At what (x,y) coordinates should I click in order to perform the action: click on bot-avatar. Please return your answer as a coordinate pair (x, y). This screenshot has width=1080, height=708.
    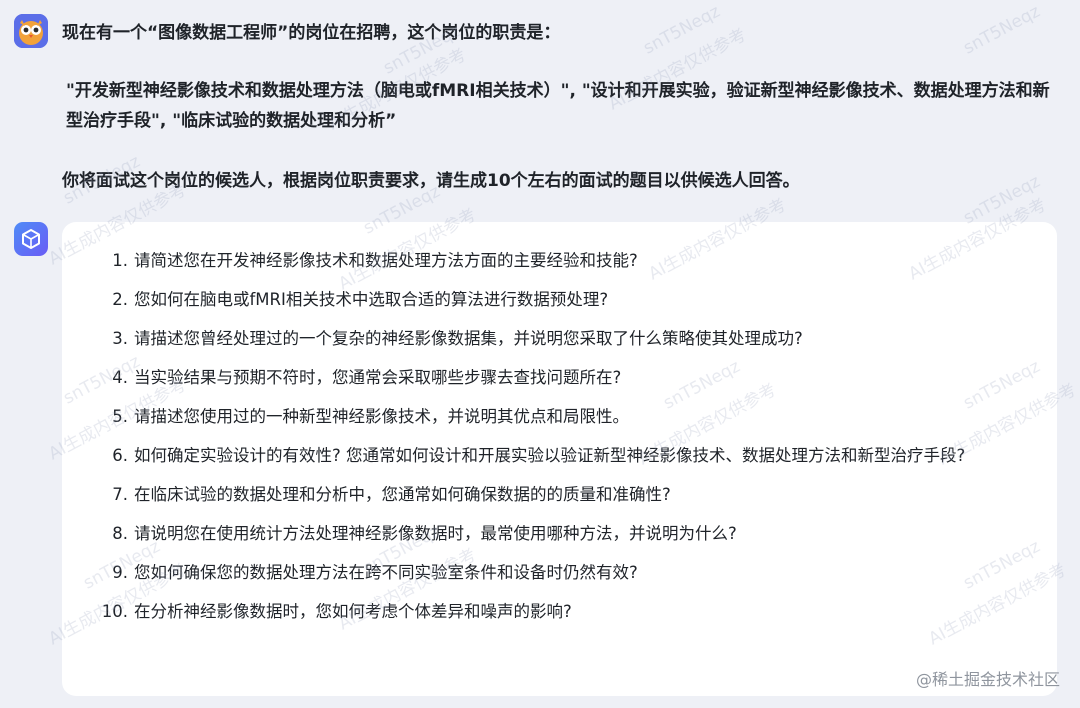
    Looking at the image, I should click on (31, 239).